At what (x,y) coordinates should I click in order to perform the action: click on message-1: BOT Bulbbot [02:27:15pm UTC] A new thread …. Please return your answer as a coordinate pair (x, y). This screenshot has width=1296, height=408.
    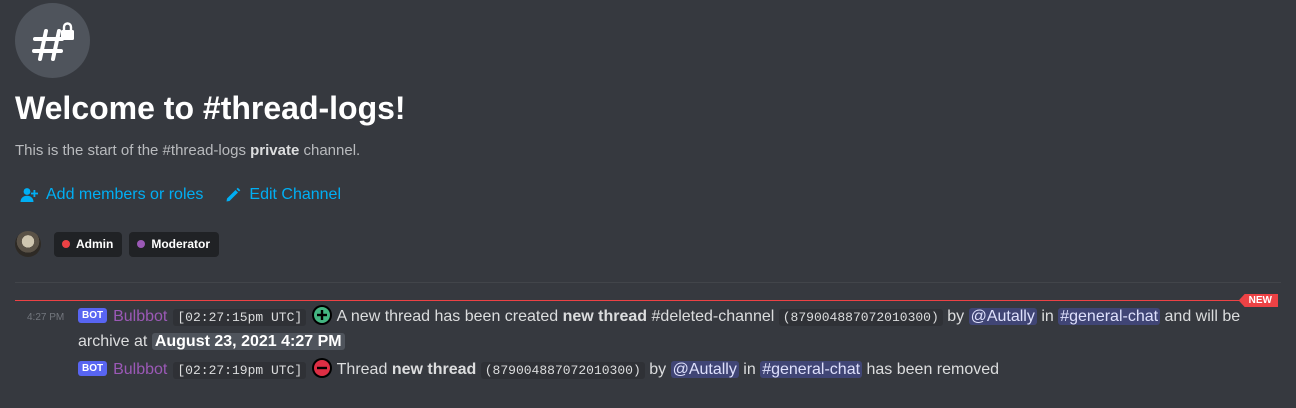
    Looking at the image, I should click on (668, 329).